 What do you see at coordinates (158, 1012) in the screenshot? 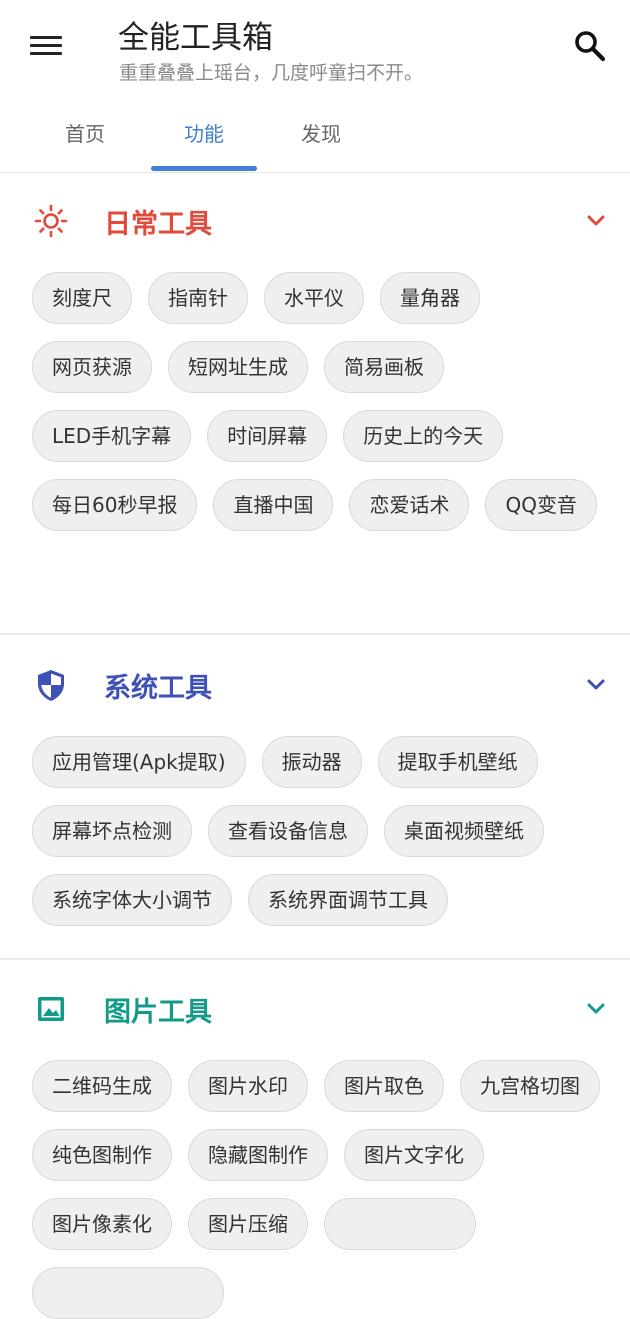
I see `section-title: 图片工具` at bounding box center [158, 1012].